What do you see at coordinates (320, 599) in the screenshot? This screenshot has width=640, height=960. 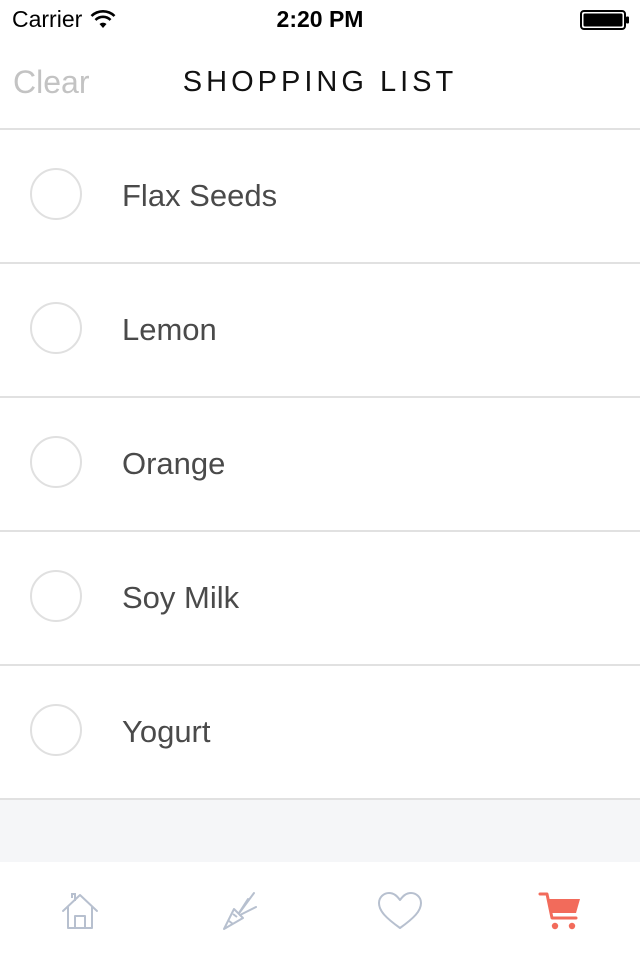 I see `list-item: Soy Milk` at bounding box center [320, 599].